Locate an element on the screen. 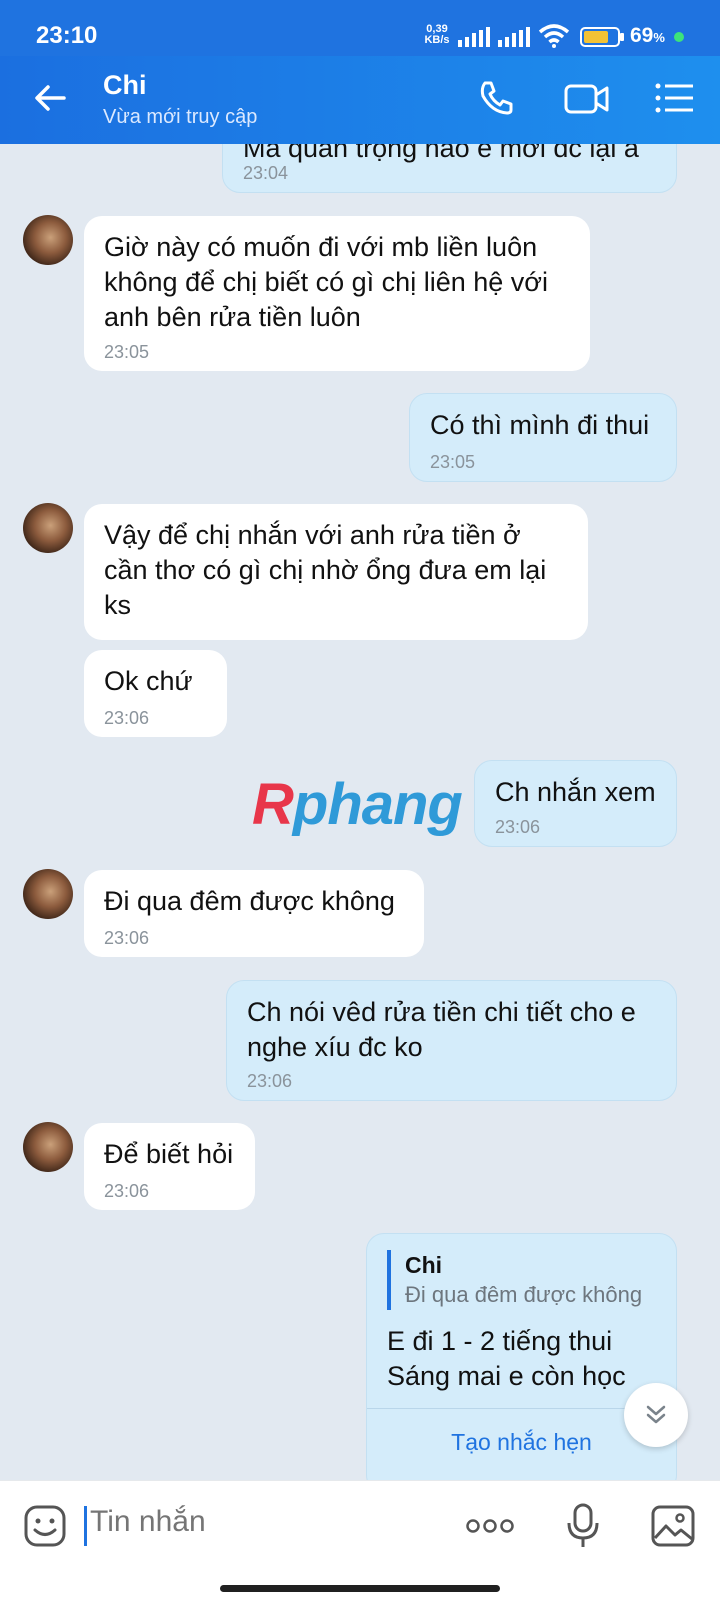 The image size is (720, 1600). message-bubble: Để biết hỏi 23:06 is located at coordinates (169, 1166).